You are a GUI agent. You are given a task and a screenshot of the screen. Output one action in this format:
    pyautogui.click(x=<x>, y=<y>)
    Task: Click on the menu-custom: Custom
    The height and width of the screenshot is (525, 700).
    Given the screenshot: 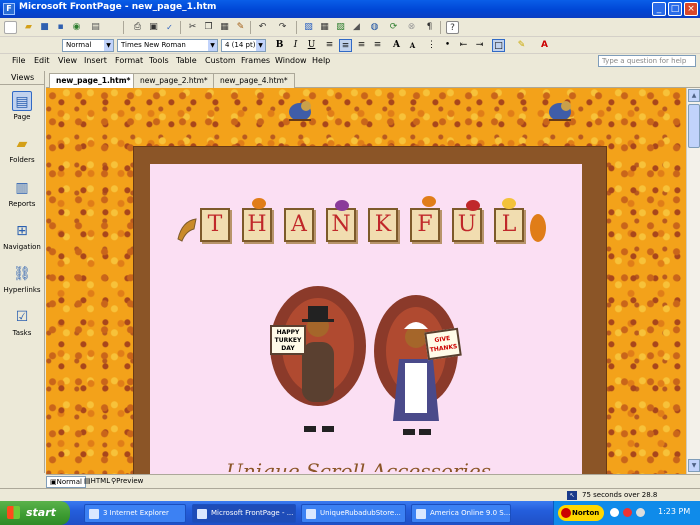 What is the action you would take?
    pyautogui.click(x=220, y=60)
    